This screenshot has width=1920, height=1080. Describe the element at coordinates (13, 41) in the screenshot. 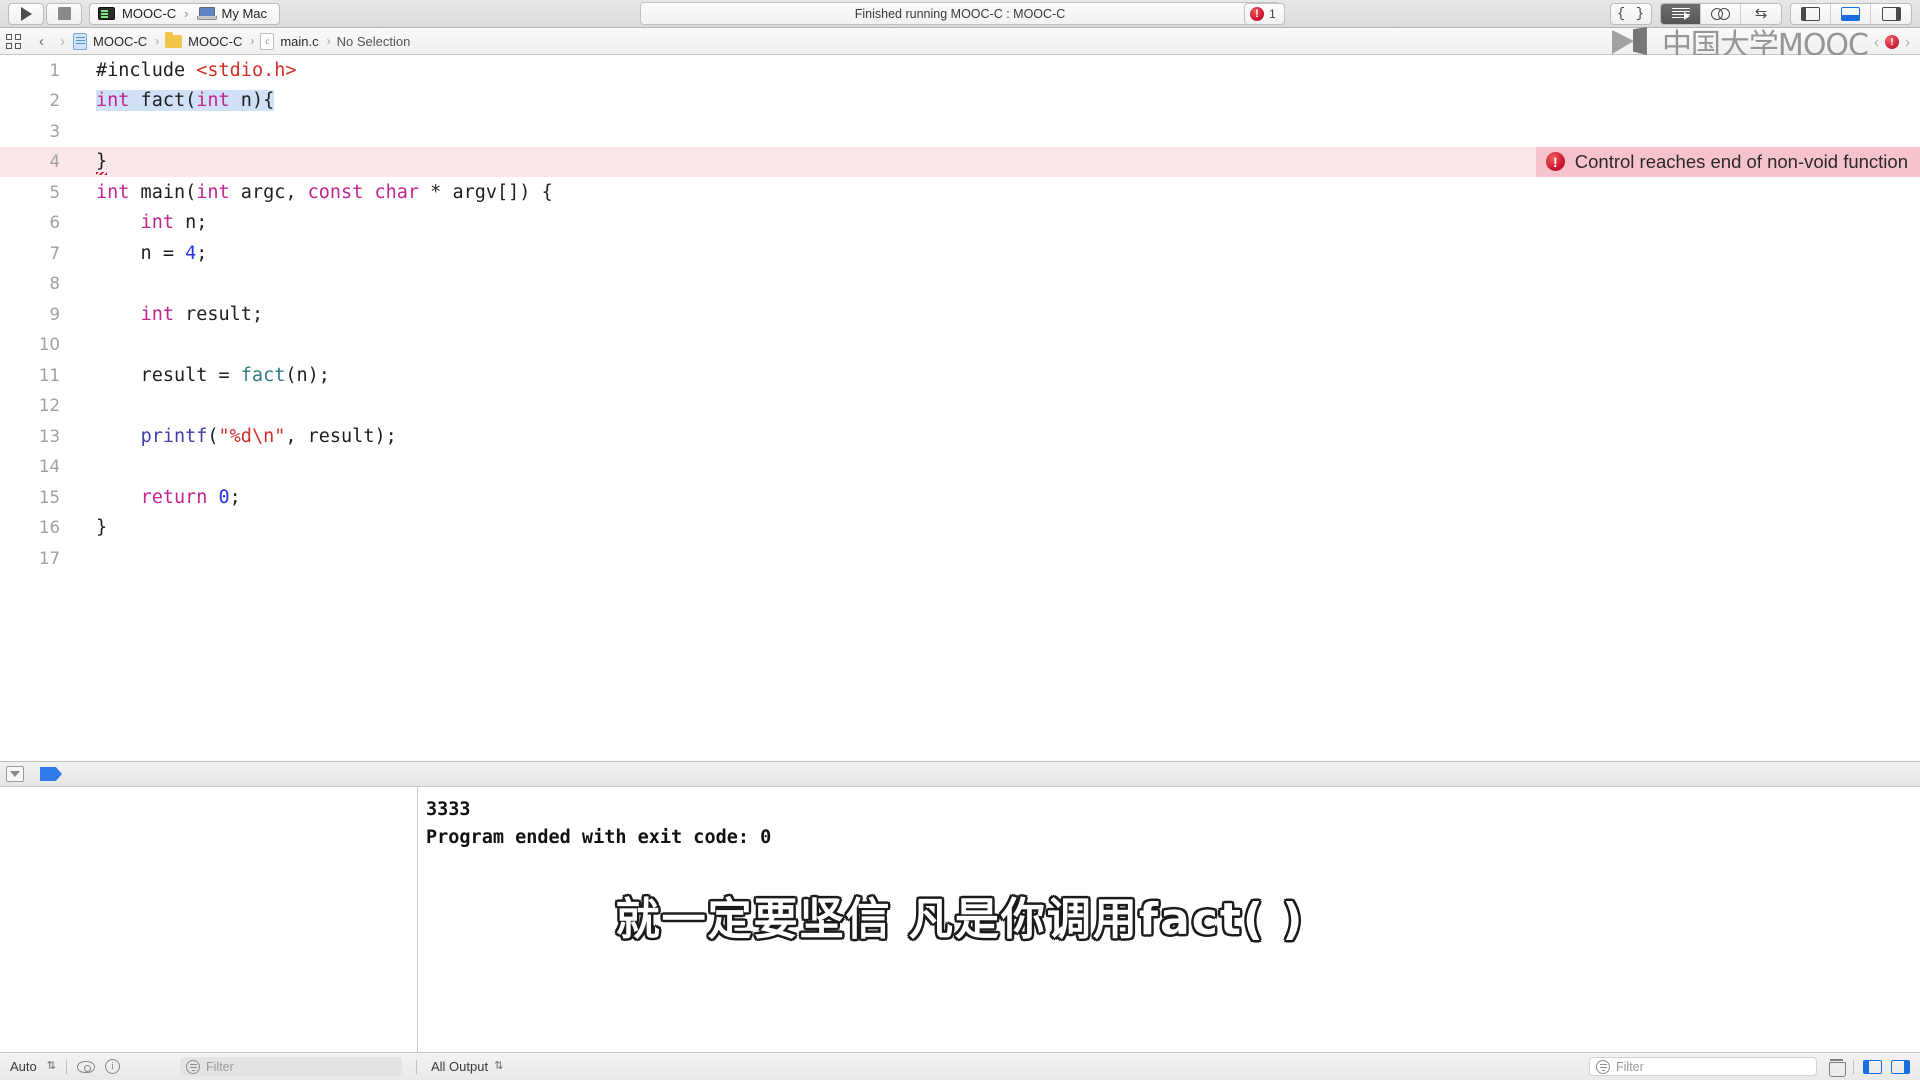

I see `related-items-icon` at that location.